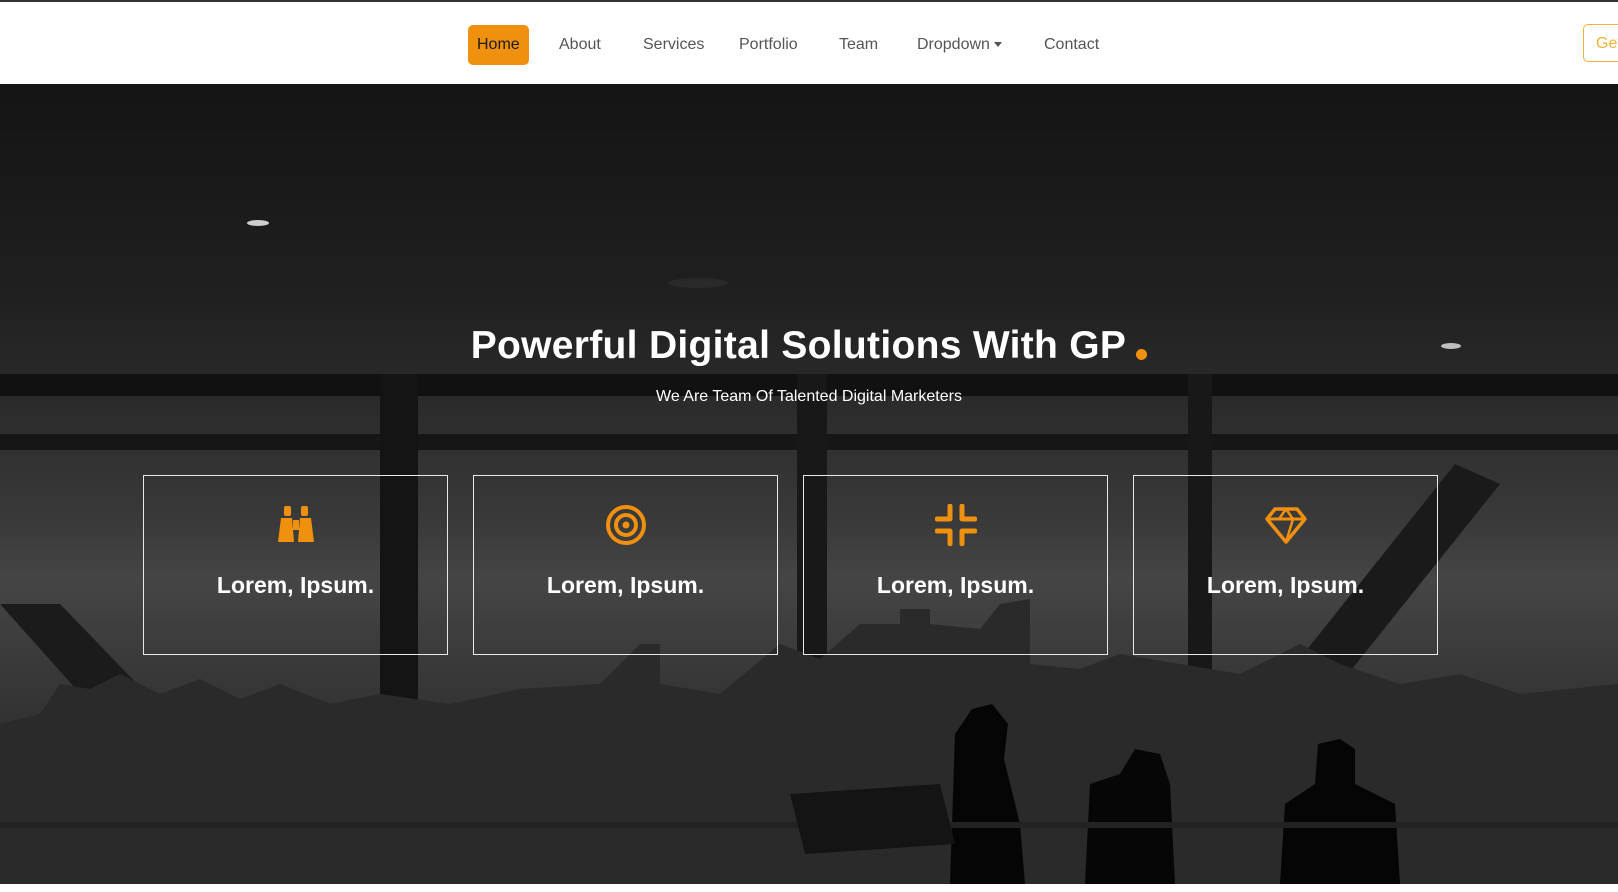  Describe the element at coordinates (1142, 354) in the screenshot. I see `accent-dot` at that location.